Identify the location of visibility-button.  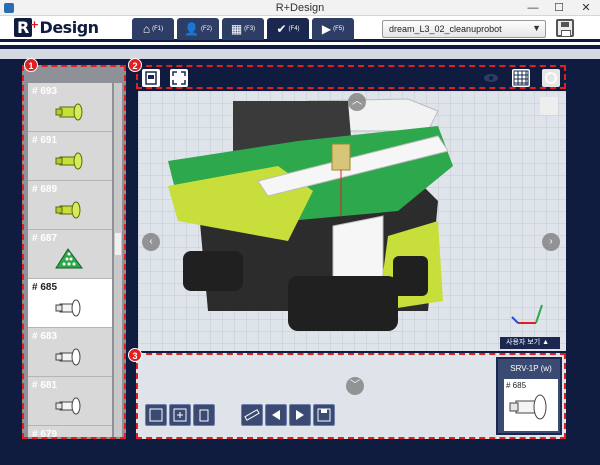
(491, 78).